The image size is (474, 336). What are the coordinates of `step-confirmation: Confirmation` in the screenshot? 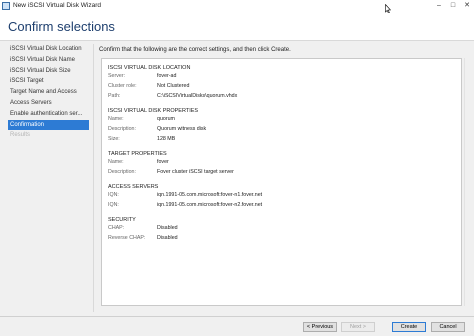 It's located at (48, 125).